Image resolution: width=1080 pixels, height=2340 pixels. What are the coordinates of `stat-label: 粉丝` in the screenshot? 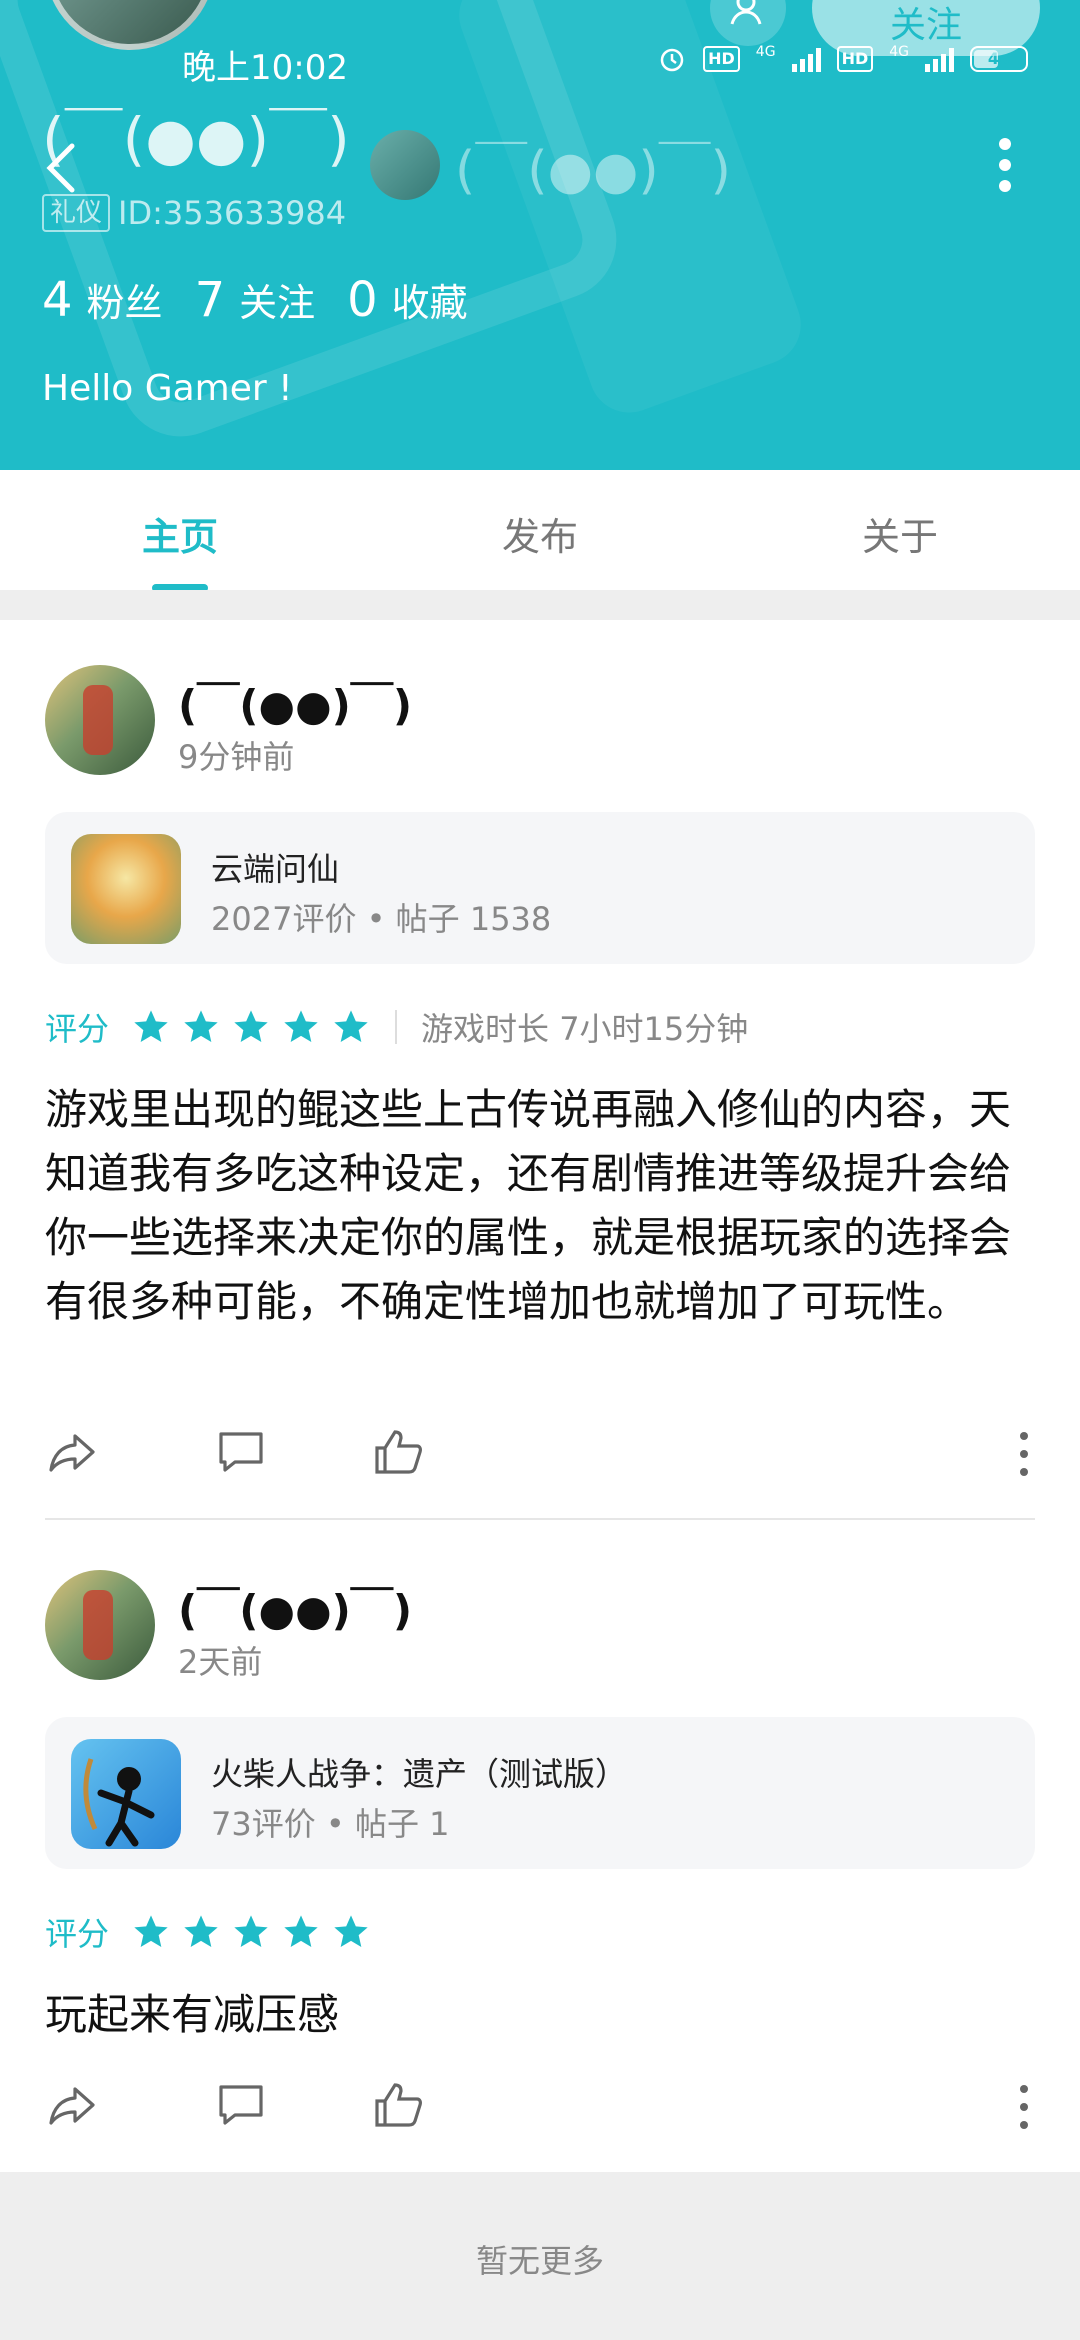 It's located at (124, 303).